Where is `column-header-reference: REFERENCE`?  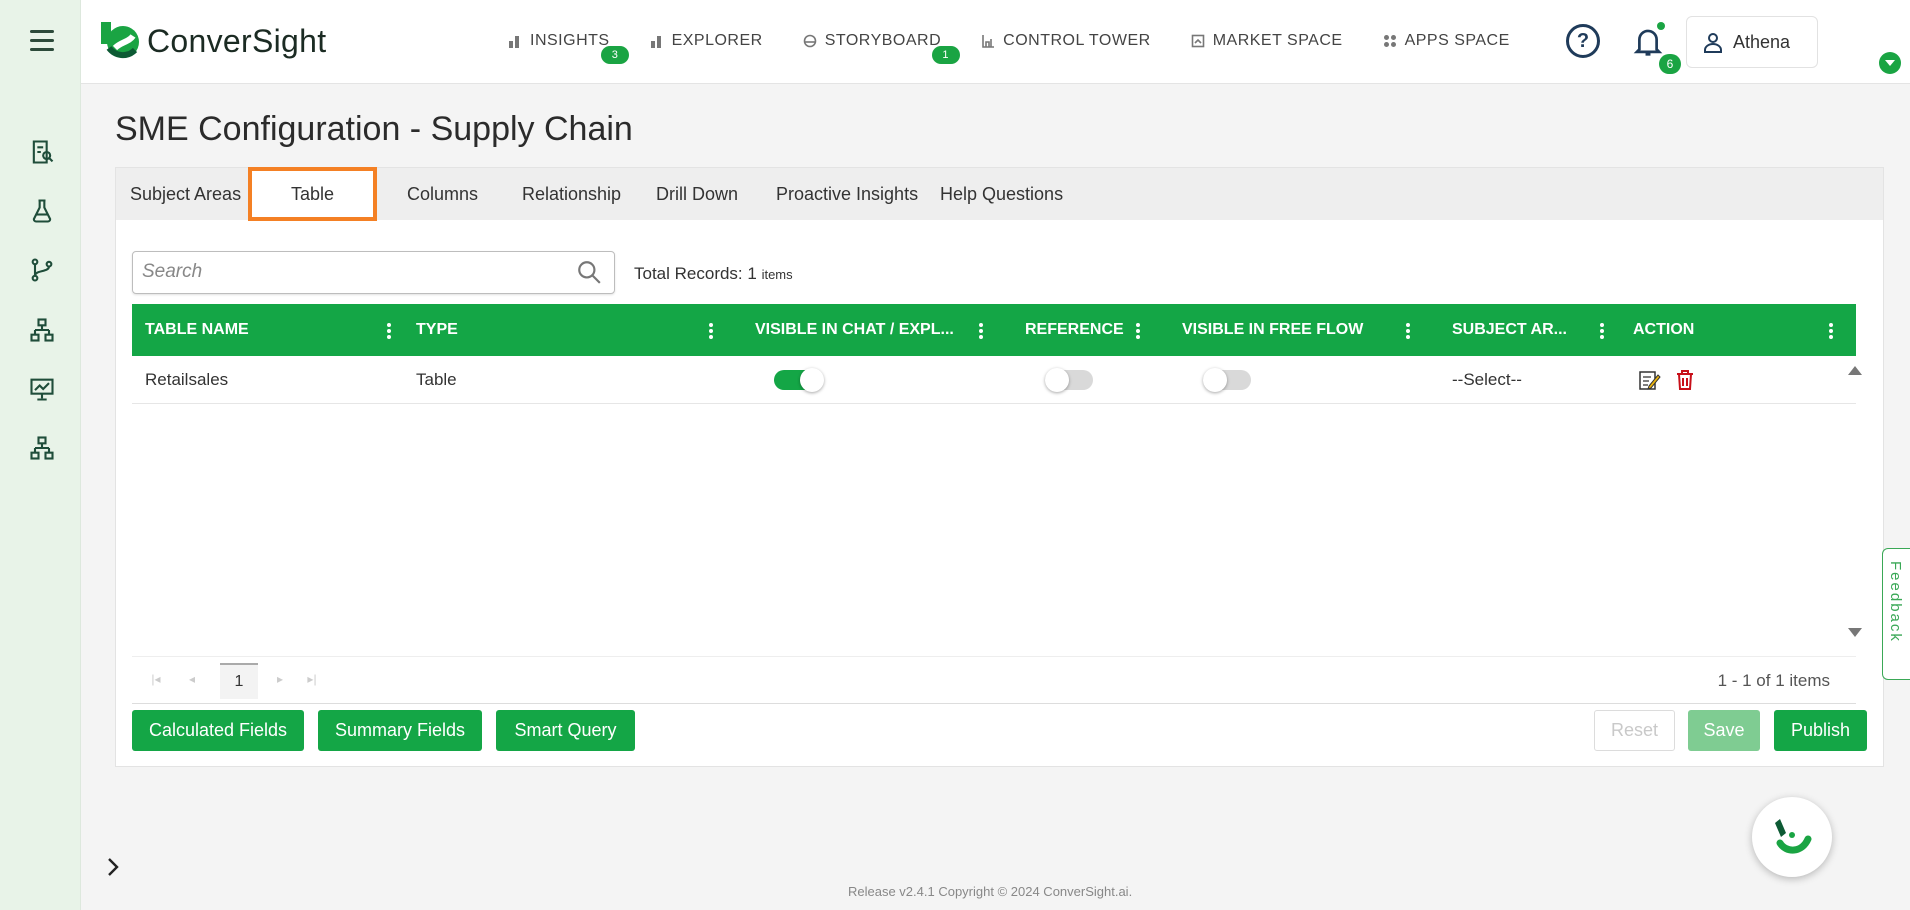
column-header-reference: REFERENCE is located at coordinates (1074, 330).